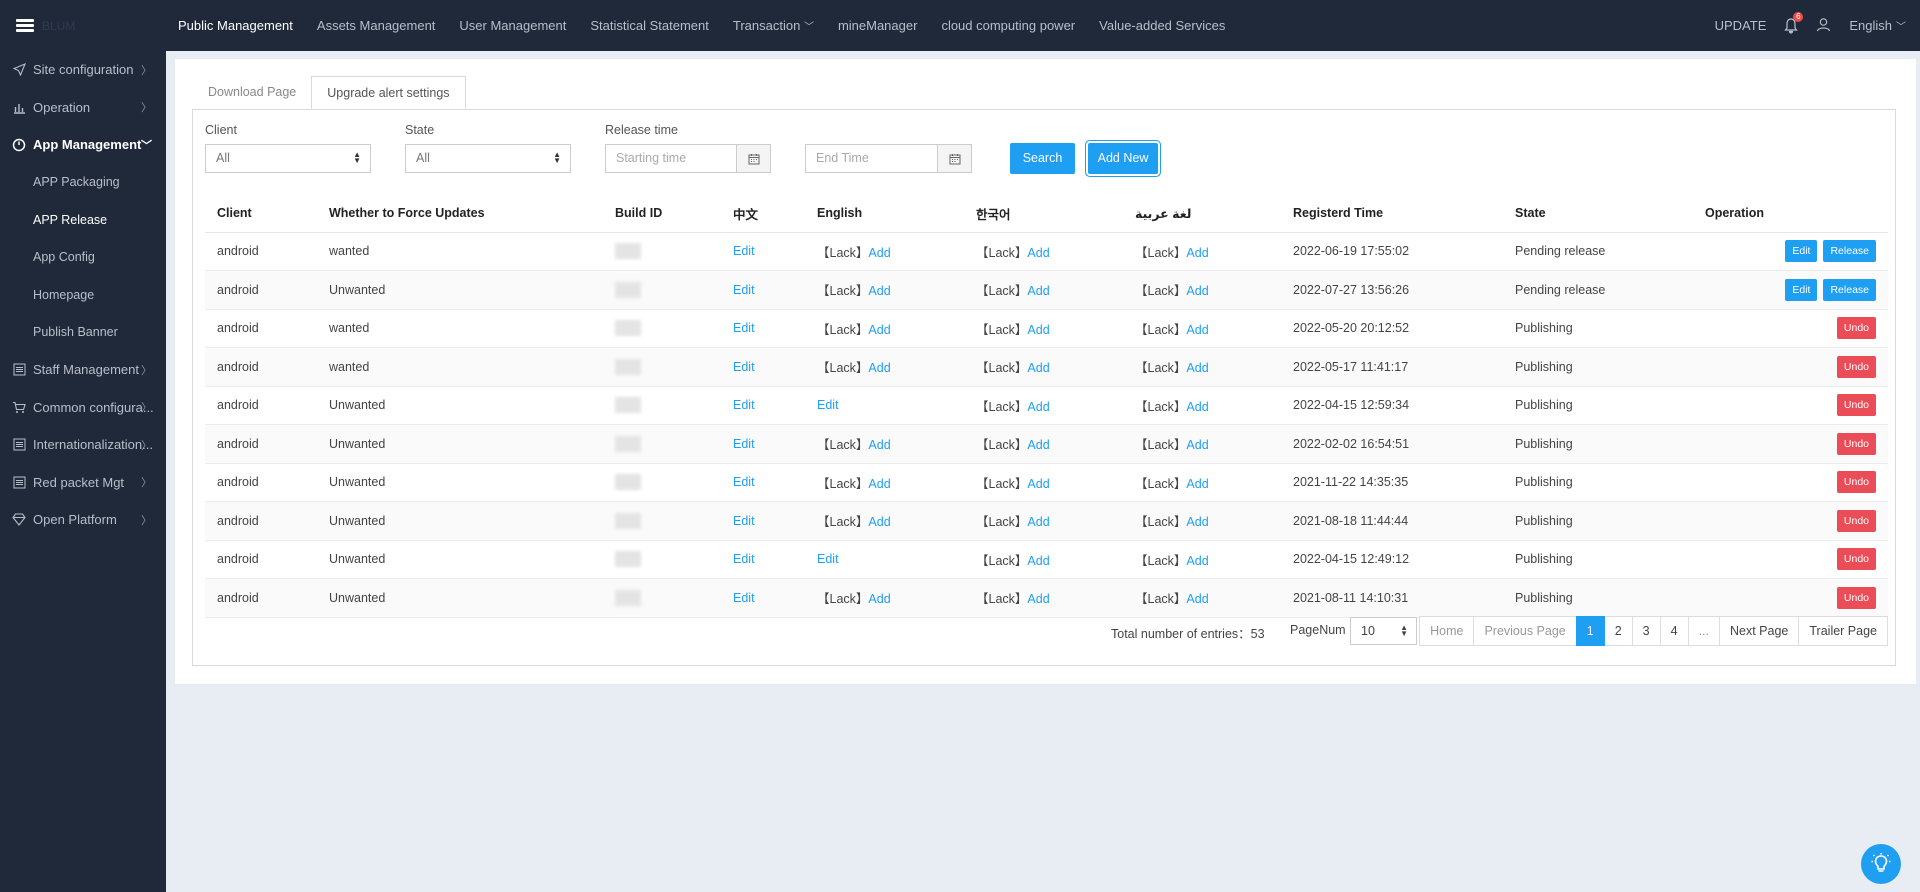  I want to click on sidebar-subitem-app-packaging: APP Packaging, so click(83, 183).